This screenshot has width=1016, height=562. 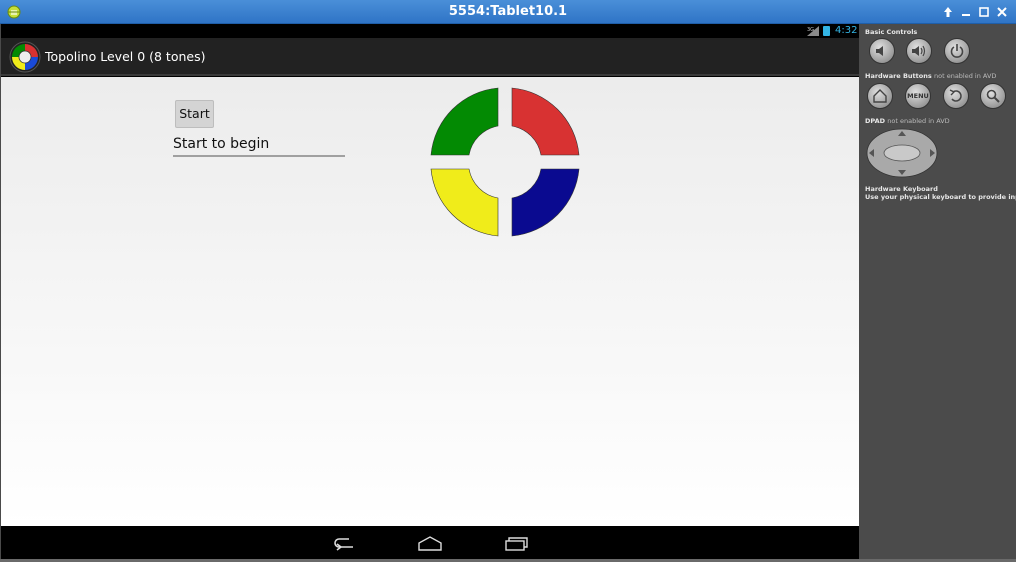 What do you see at coordinates (901, 189) in the screenshot?
I see `keyboard-label: Hardware Keyboard` at bounding box center [901, 189].